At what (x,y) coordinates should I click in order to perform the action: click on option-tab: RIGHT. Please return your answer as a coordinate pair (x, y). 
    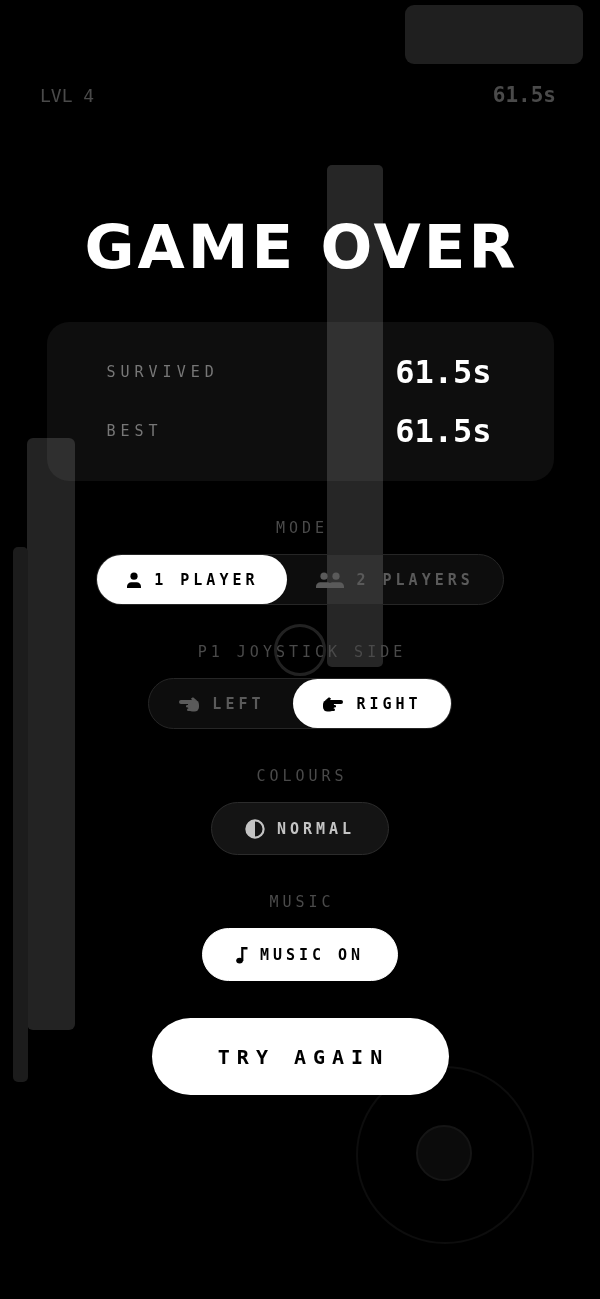
    Looking at the image, I should click on (372, 703).